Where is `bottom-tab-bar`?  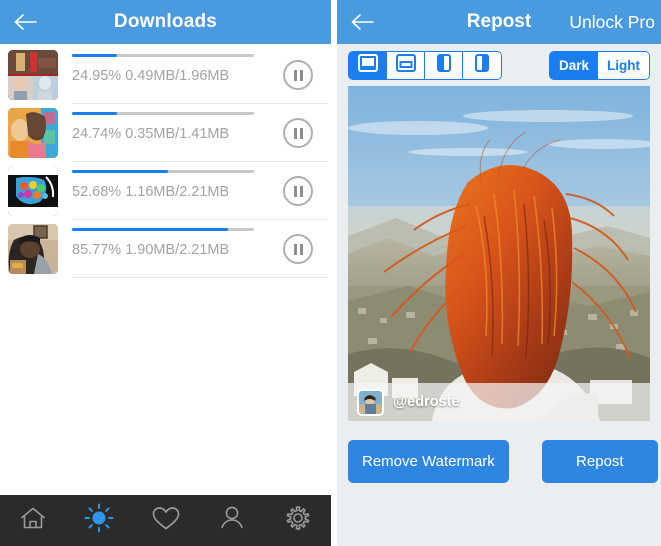 bottom-tab-bar is located at coordinates (165, 520).